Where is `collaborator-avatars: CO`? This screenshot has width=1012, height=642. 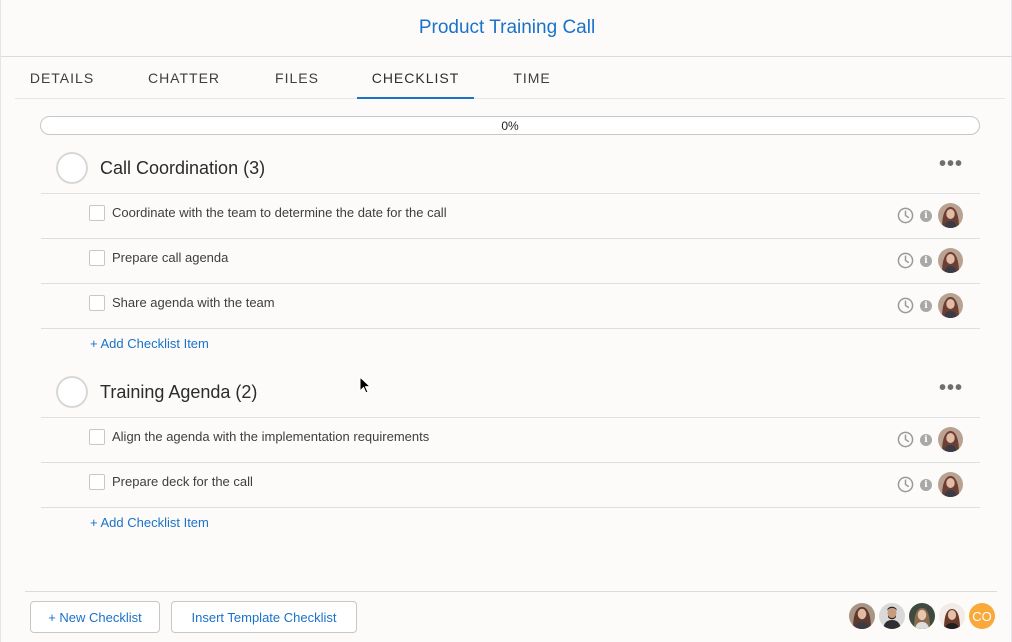 collaborator-avatars: CO is located at coordinates (922, 616).